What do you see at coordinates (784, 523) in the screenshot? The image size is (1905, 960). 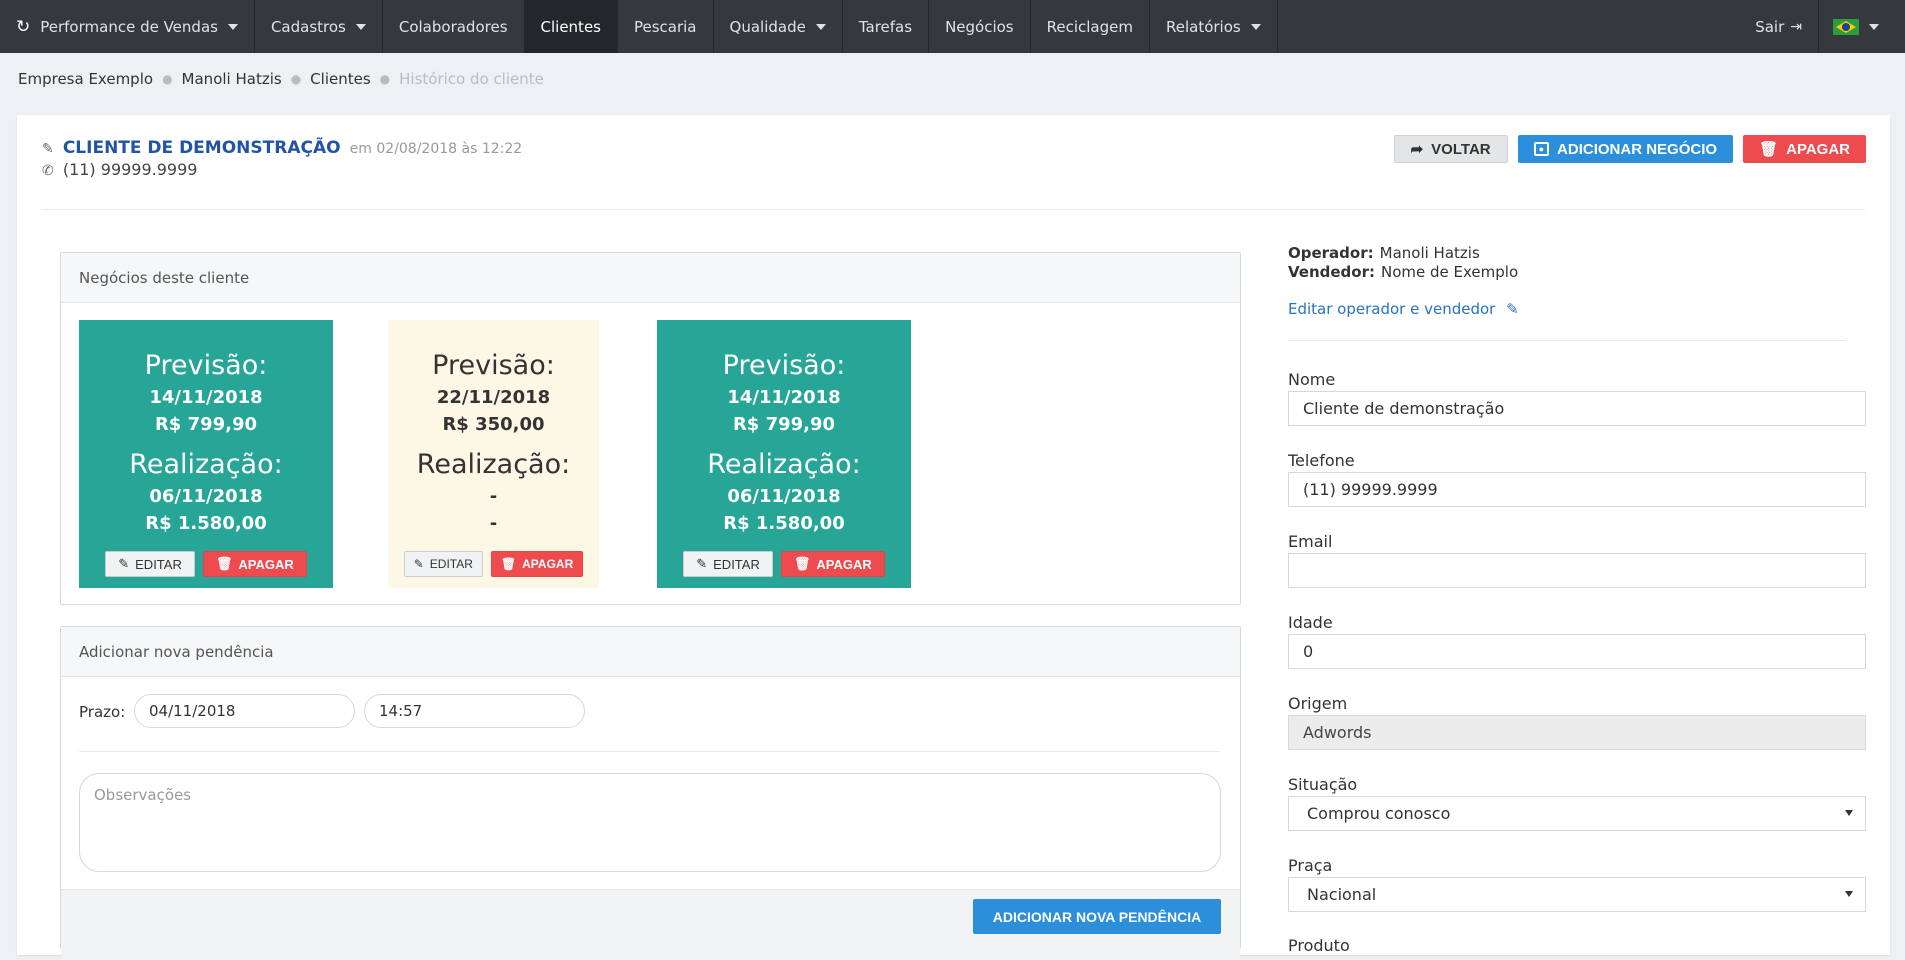 I see `done-value: R$ 1.580,00` at bounding box center [784, 523].